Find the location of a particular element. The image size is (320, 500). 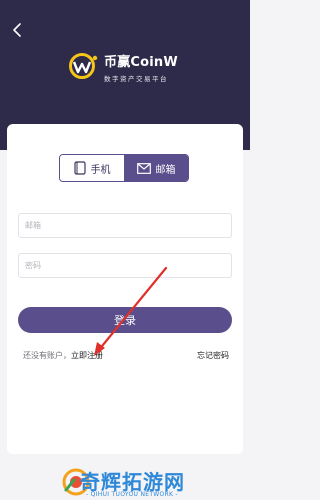

tab-phone-label: 手机 is located at coordinates (100, 170).